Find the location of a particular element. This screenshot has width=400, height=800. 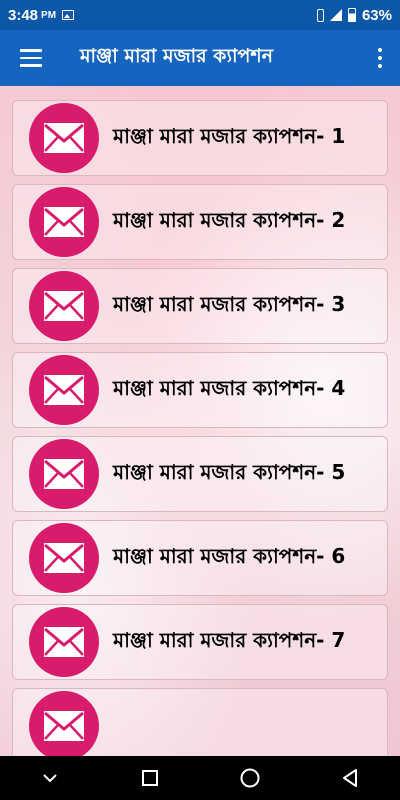

list-item: মাঞ্জা মারা মজার ক্যাপশন- 5 is located at coordinates (200, 474).